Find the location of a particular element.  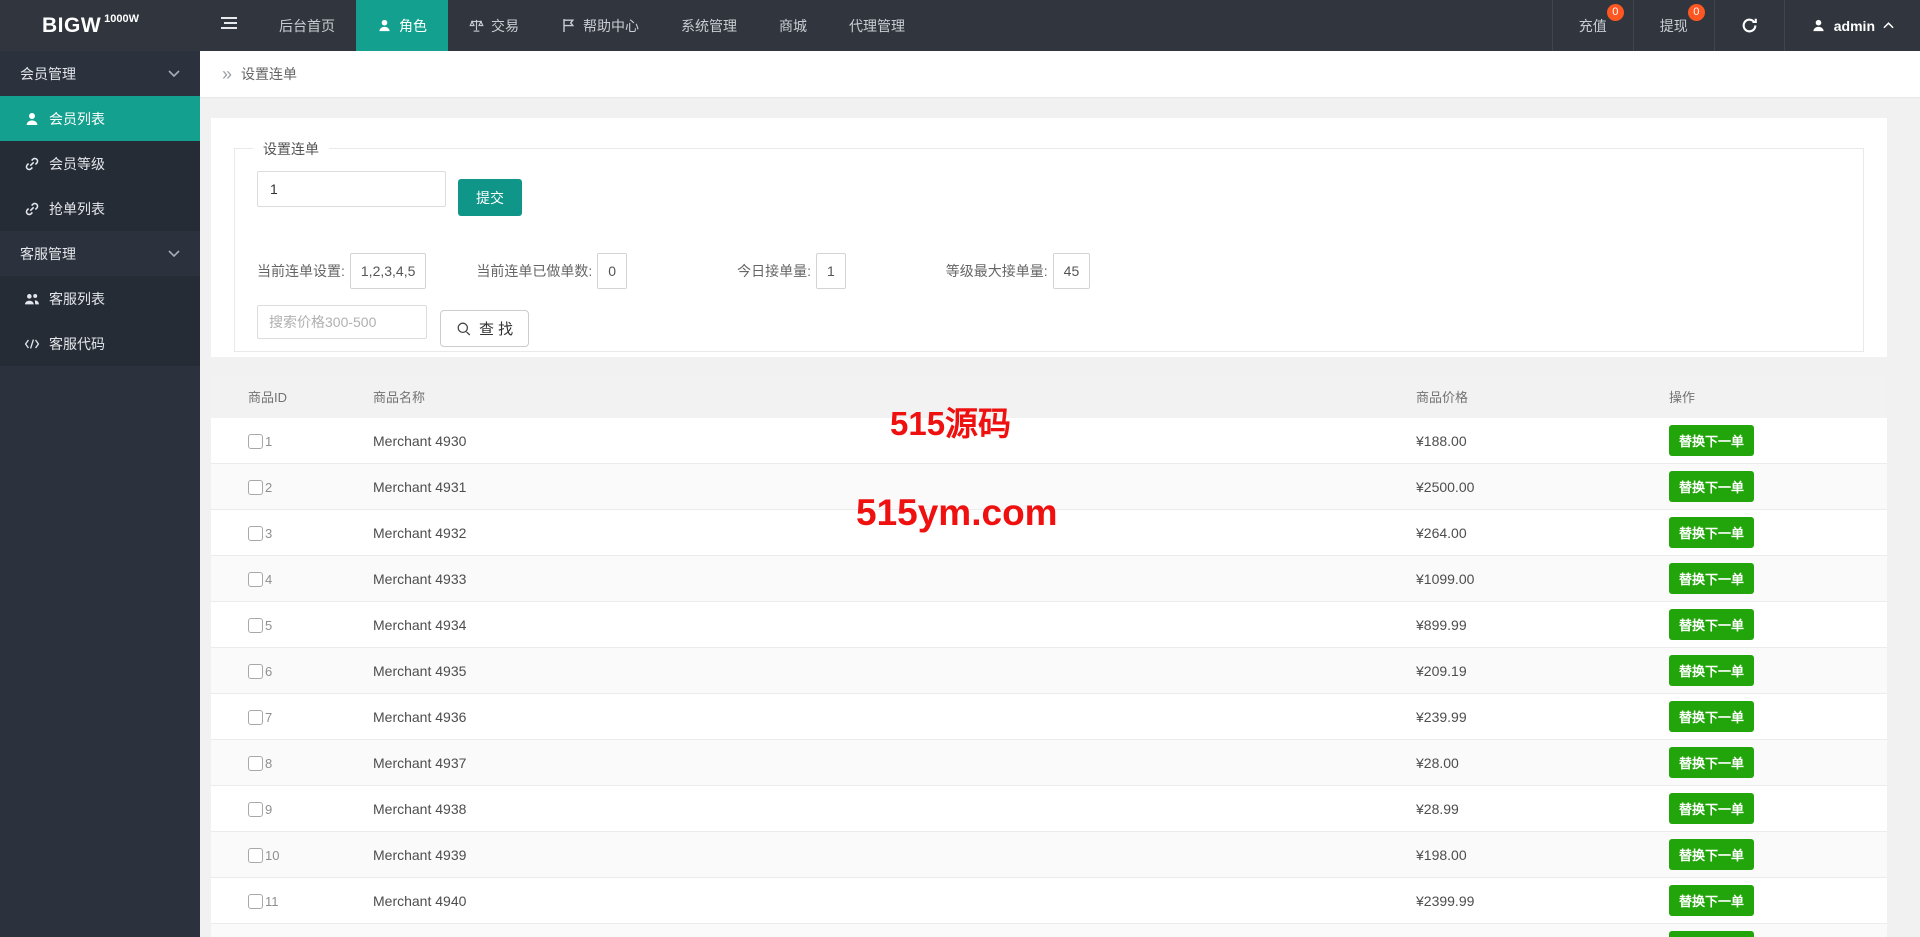

withdraw-badge: 0 is located at coordinates (1696, 12).